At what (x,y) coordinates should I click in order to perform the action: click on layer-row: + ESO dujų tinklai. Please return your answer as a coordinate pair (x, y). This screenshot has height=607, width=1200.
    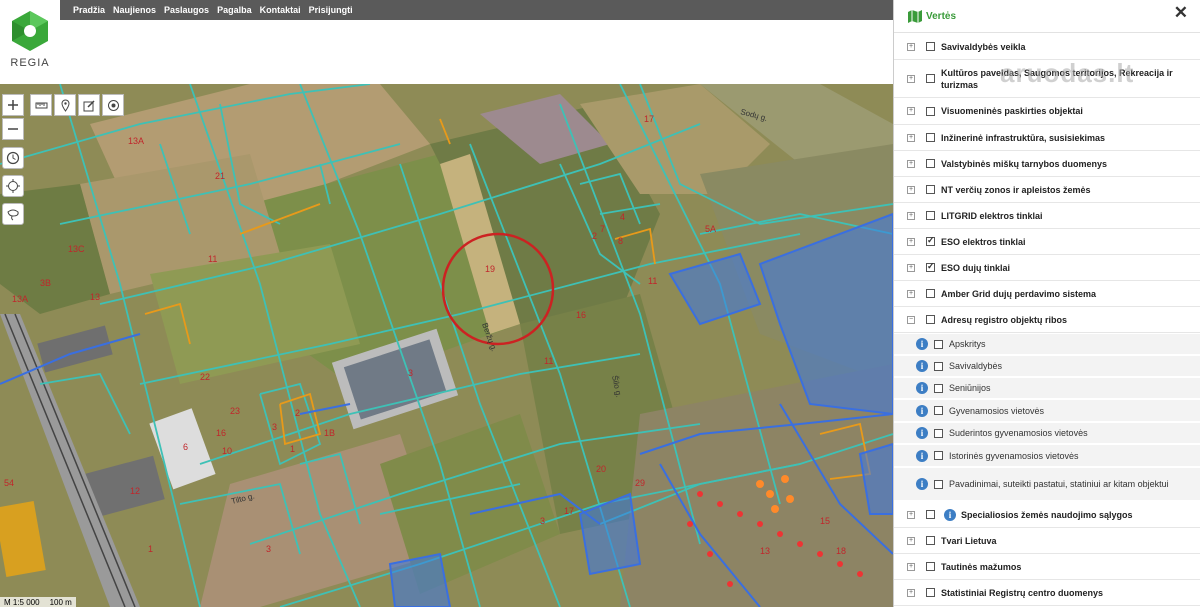
    Looking at the image, I should click on (1047, 268).